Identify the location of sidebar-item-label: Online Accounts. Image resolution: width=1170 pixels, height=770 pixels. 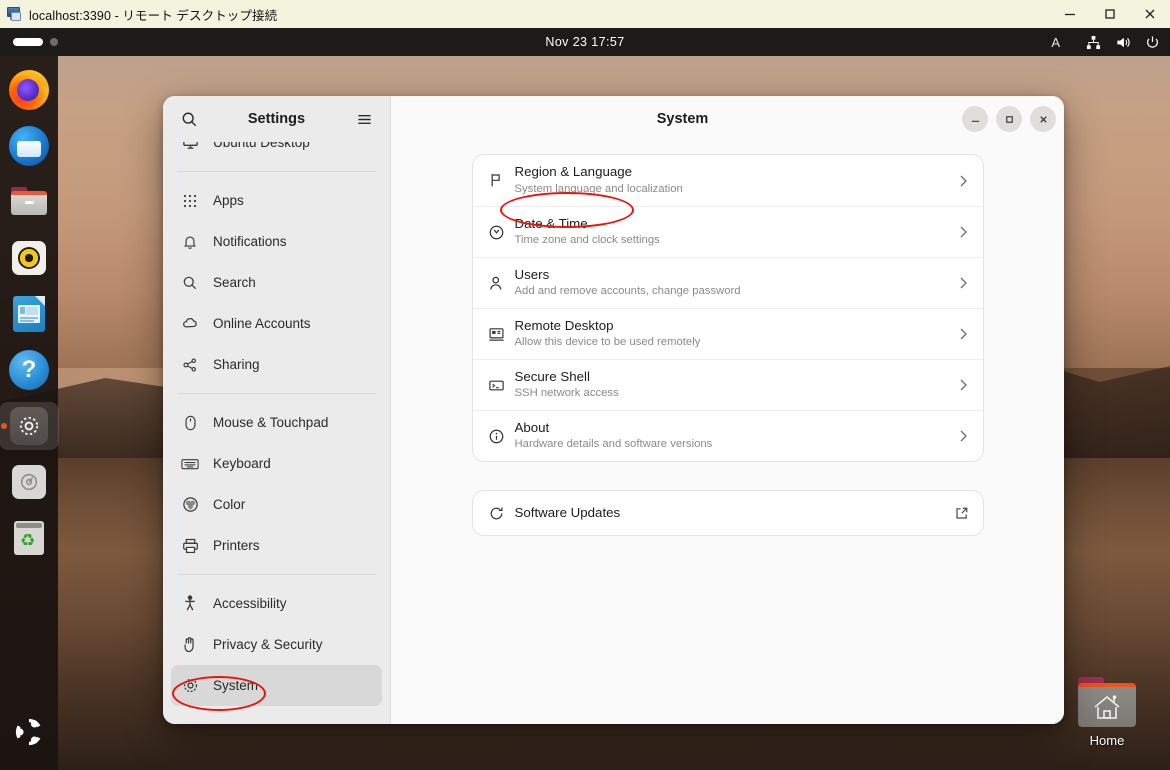
(262, 323).